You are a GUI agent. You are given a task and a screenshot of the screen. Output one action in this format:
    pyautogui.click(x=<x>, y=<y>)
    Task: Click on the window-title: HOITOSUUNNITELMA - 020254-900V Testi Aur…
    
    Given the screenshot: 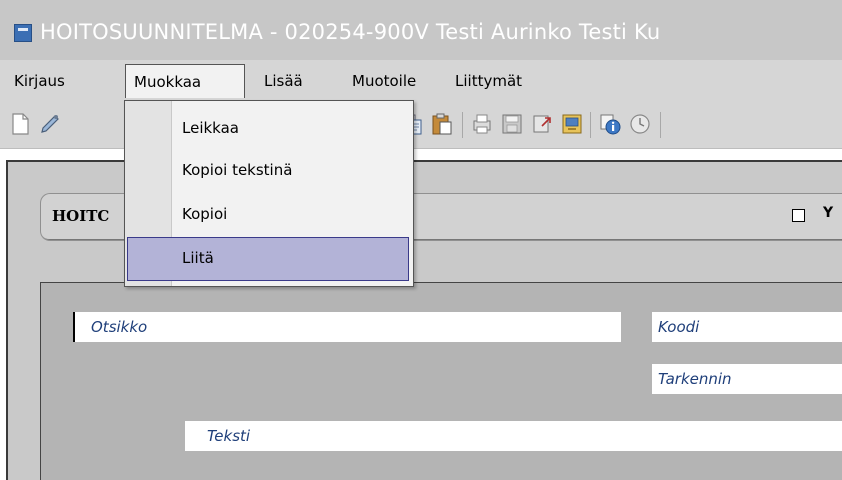 What is the action you would take?
    pyautogui.click(x=350, y=32)
    